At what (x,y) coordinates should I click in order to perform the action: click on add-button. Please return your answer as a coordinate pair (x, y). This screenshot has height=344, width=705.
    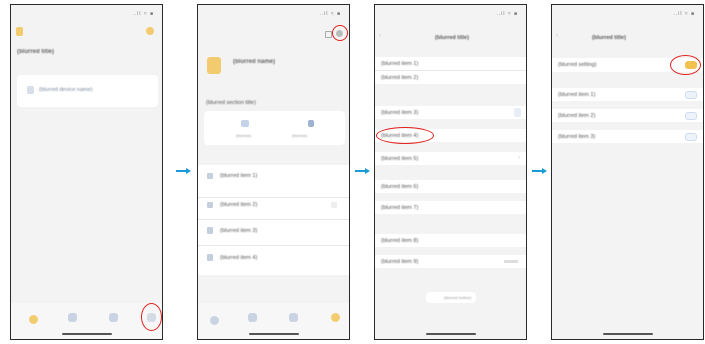
    Looking at the image, I should click on (150, 31).